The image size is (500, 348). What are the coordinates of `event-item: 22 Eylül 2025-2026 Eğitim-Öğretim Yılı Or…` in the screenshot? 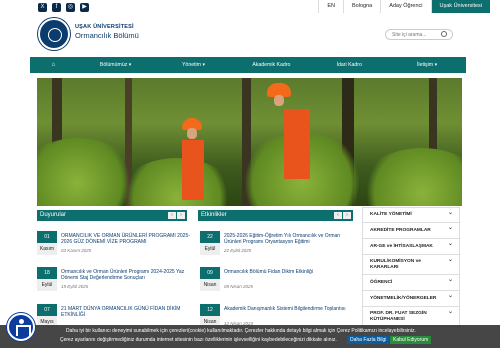 It's located at (277, 243).